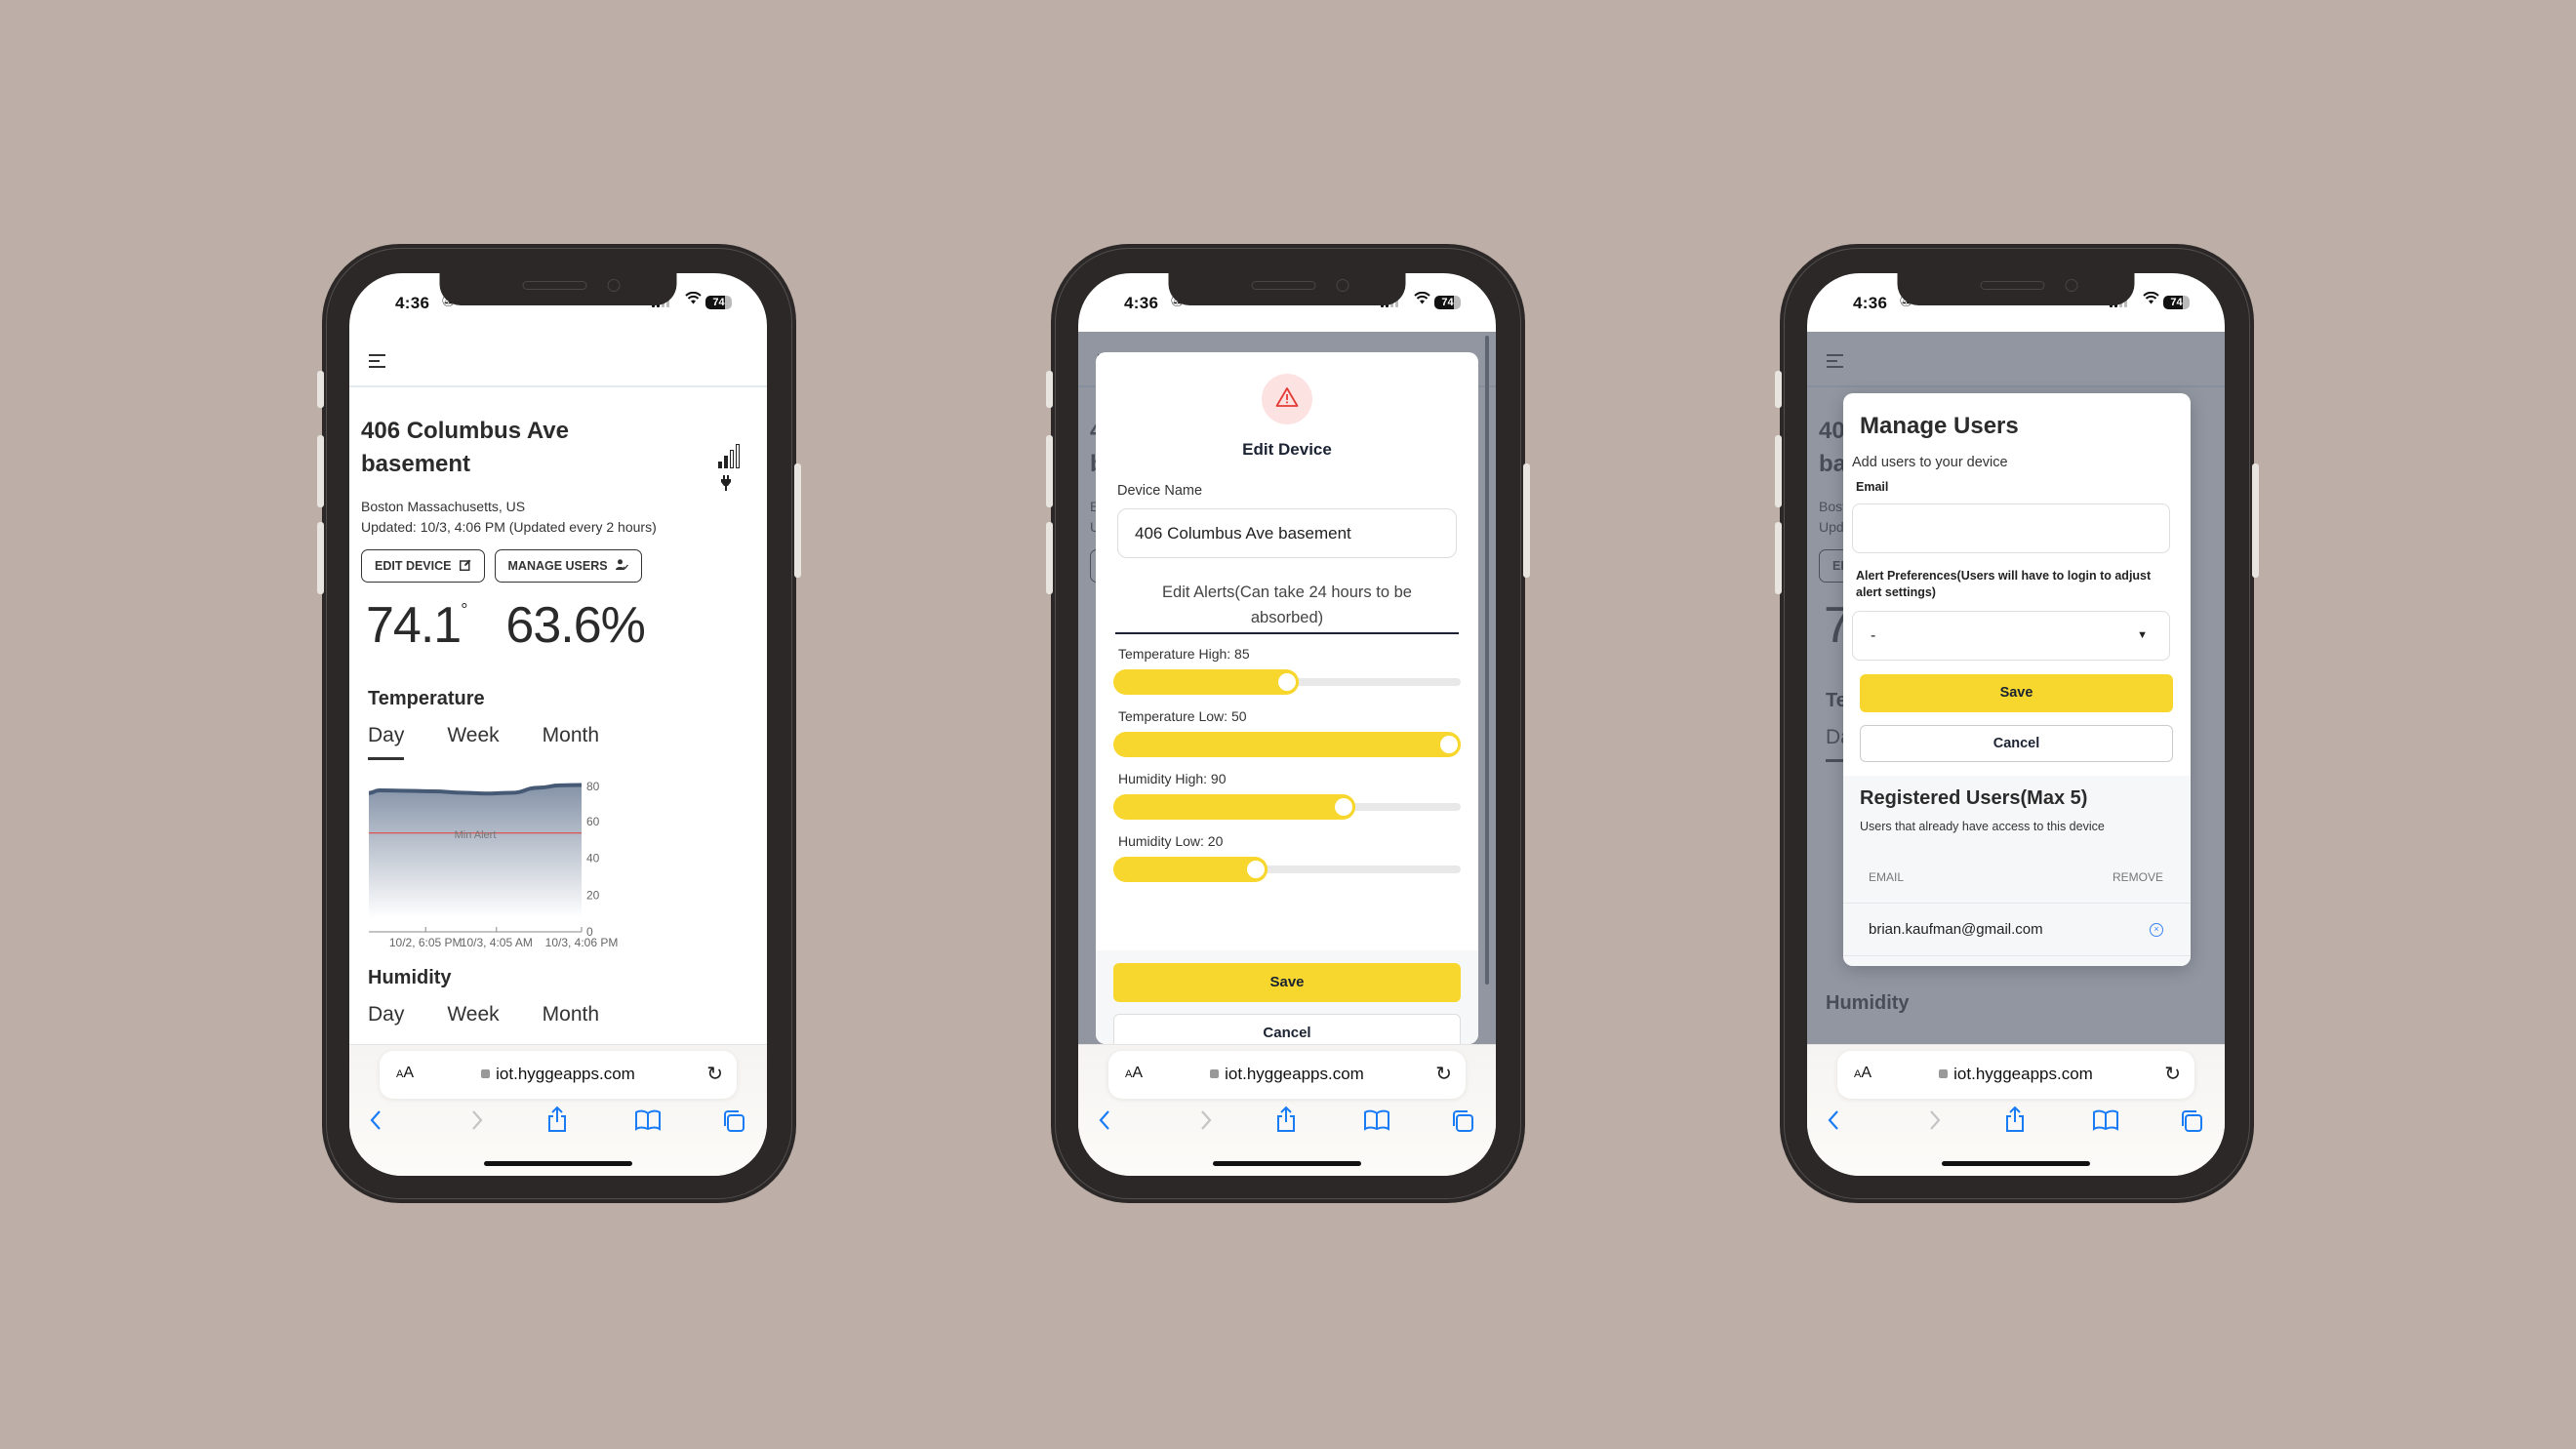 The height and width of the screenshot is (1449, 2576). What do you see at coordinates (1287, 744) in the screenshot?
I see `temperature-low-slider` at bounding box center [1287, 744].